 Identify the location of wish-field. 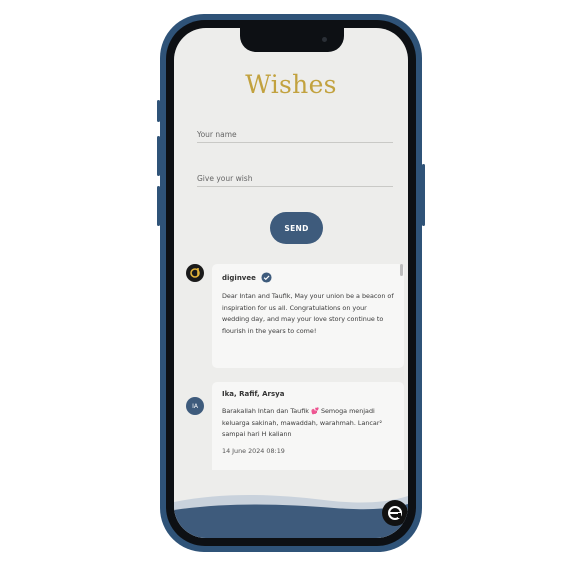
(295, 176).